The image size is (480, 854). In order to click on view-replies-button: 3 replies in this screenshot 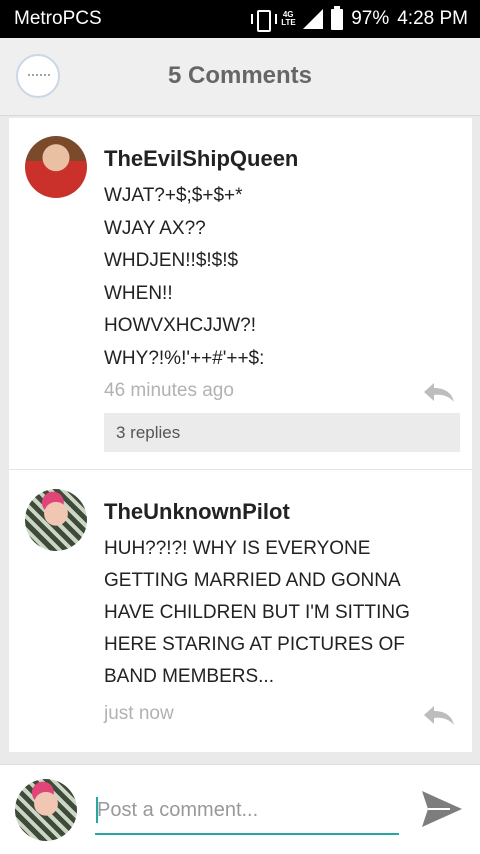, I will do `click(282, 432)`.